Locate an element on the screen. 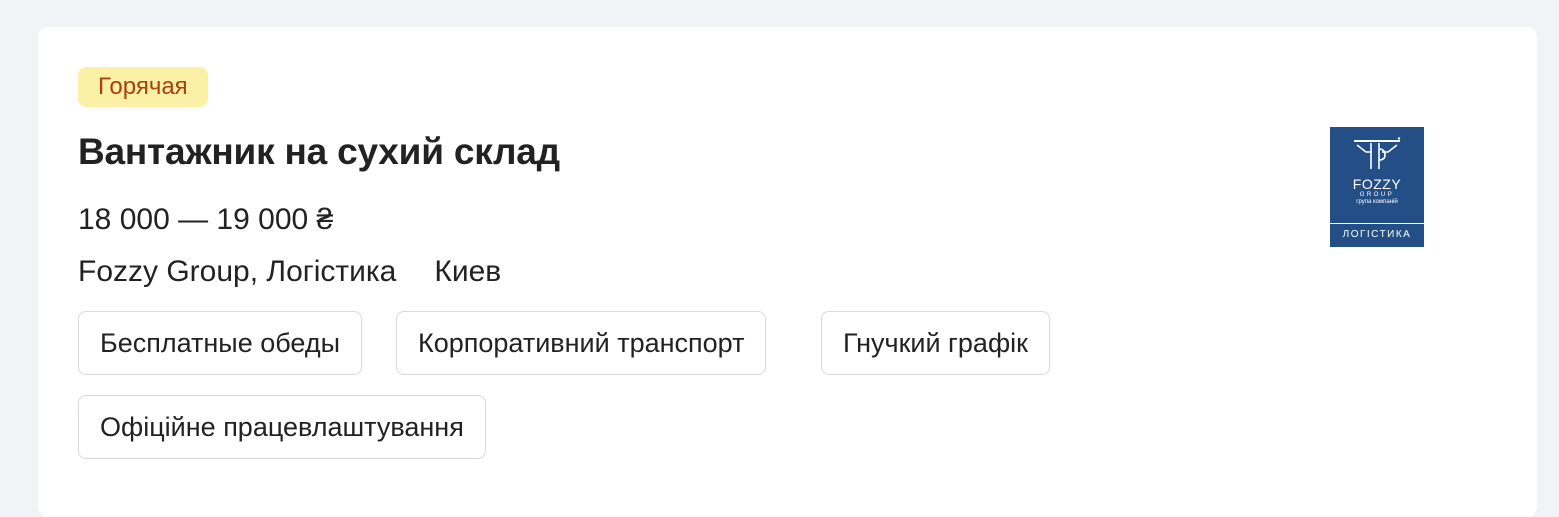 The width and height of the screenshot is (1559, 517). logo-sub-text: група компаній is located at coordinates (1377, 202).